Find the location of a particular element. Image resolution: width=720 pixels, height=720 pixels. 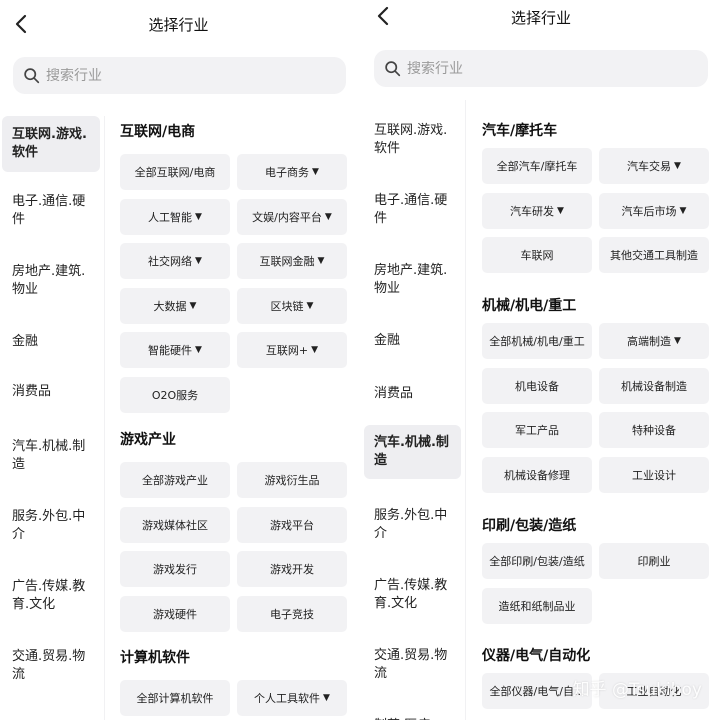

industry-chip: 全部游戏产业 is located at coordinates (175, 480).